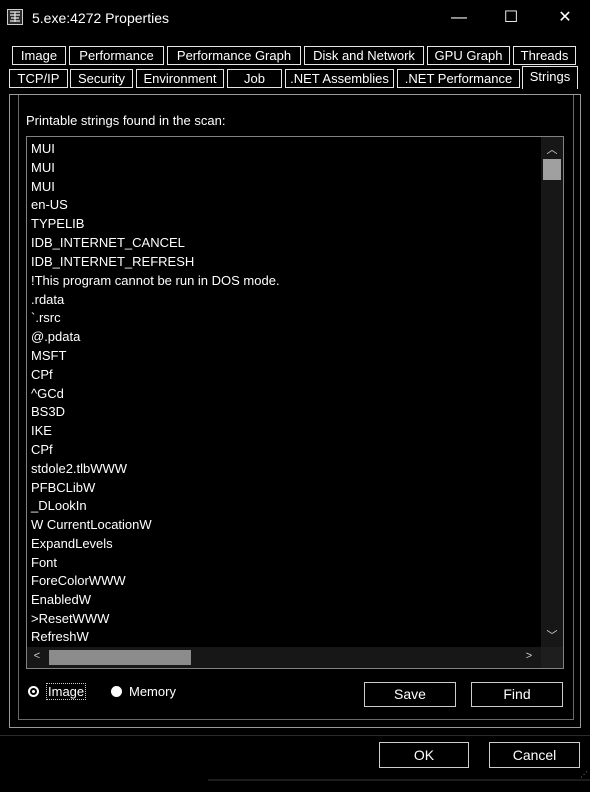  What do you see at coordinates (254, 78) in the screenshot?
I see `tab-job: Job` at bounding box center [254, 78].